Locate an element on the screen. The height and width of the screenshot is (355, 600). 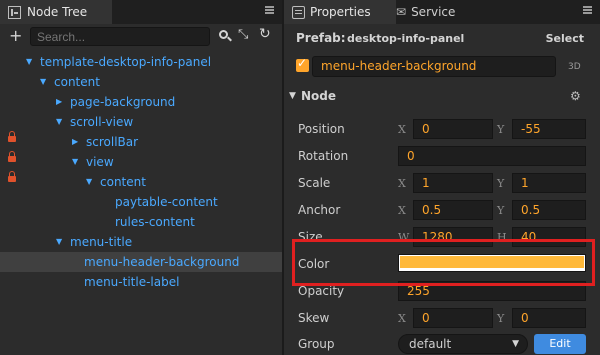
tab-service-label: Service is located at coordinates (433, 12).